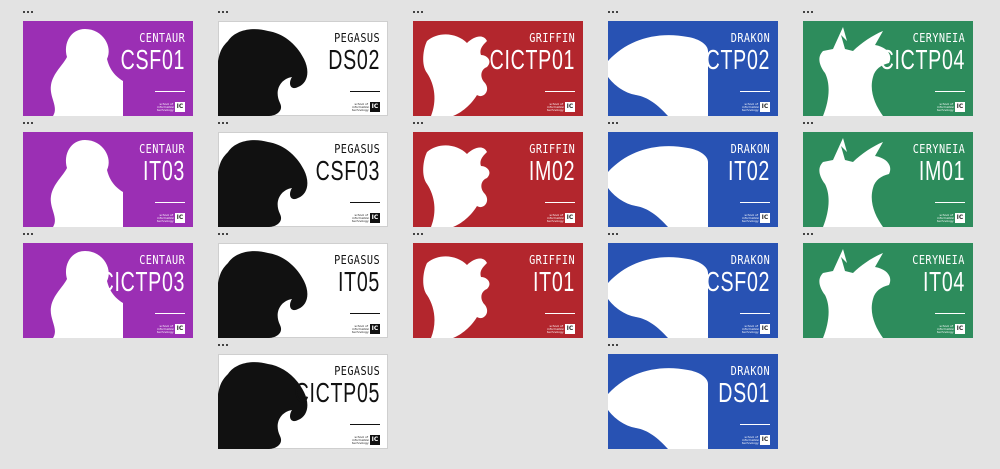  What do you see at coordinates (727, 59) in the screenshot?
I see `section-code: CICTP02` at bounding box center [727, 59].